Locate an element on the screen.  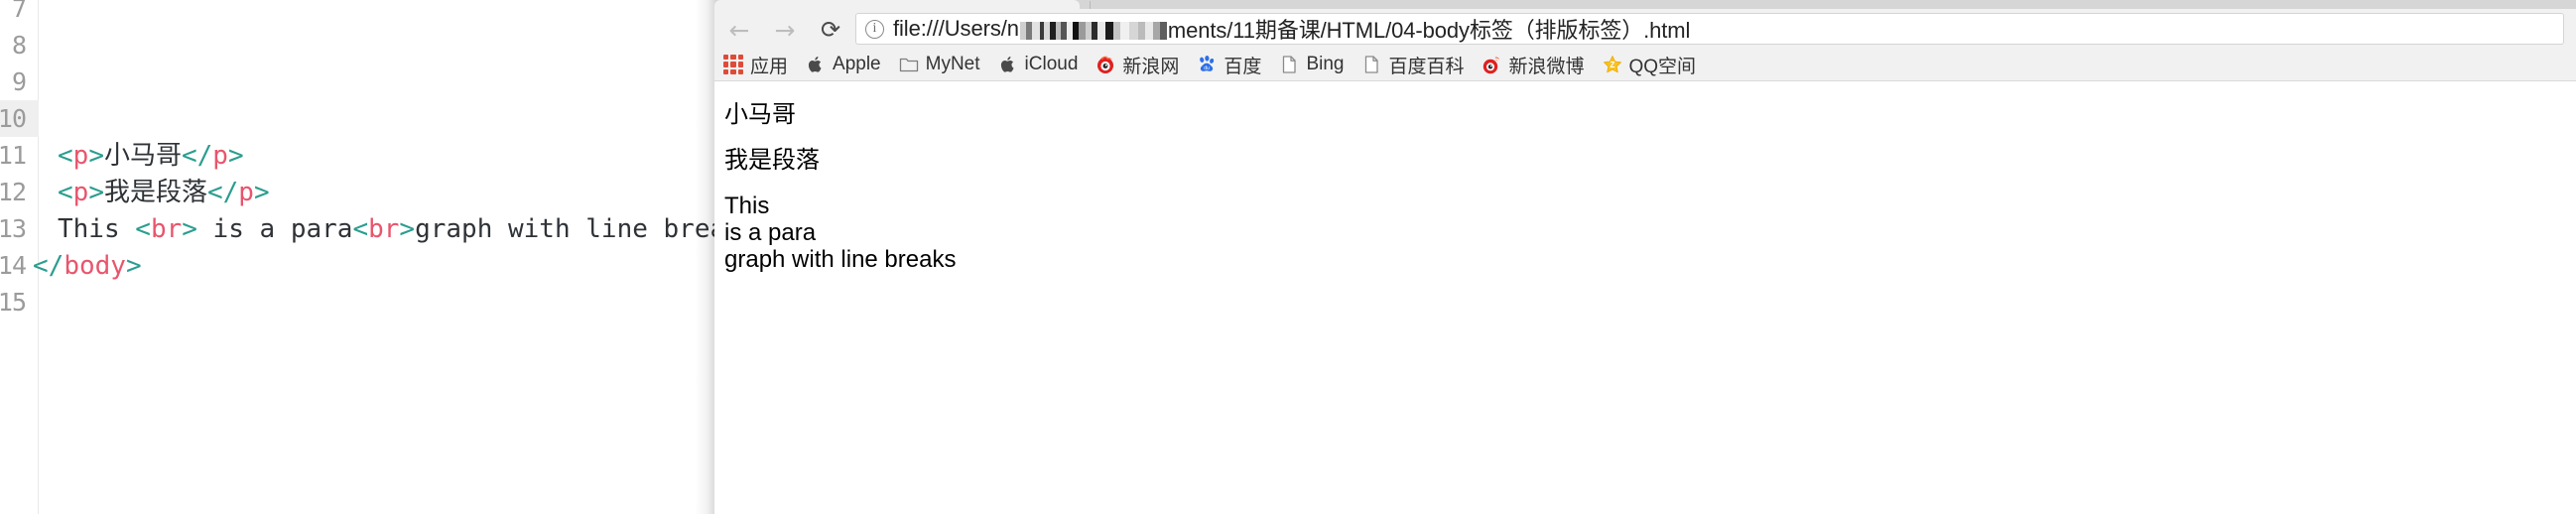
code-line: </body> is located at coordinates (88, 266).